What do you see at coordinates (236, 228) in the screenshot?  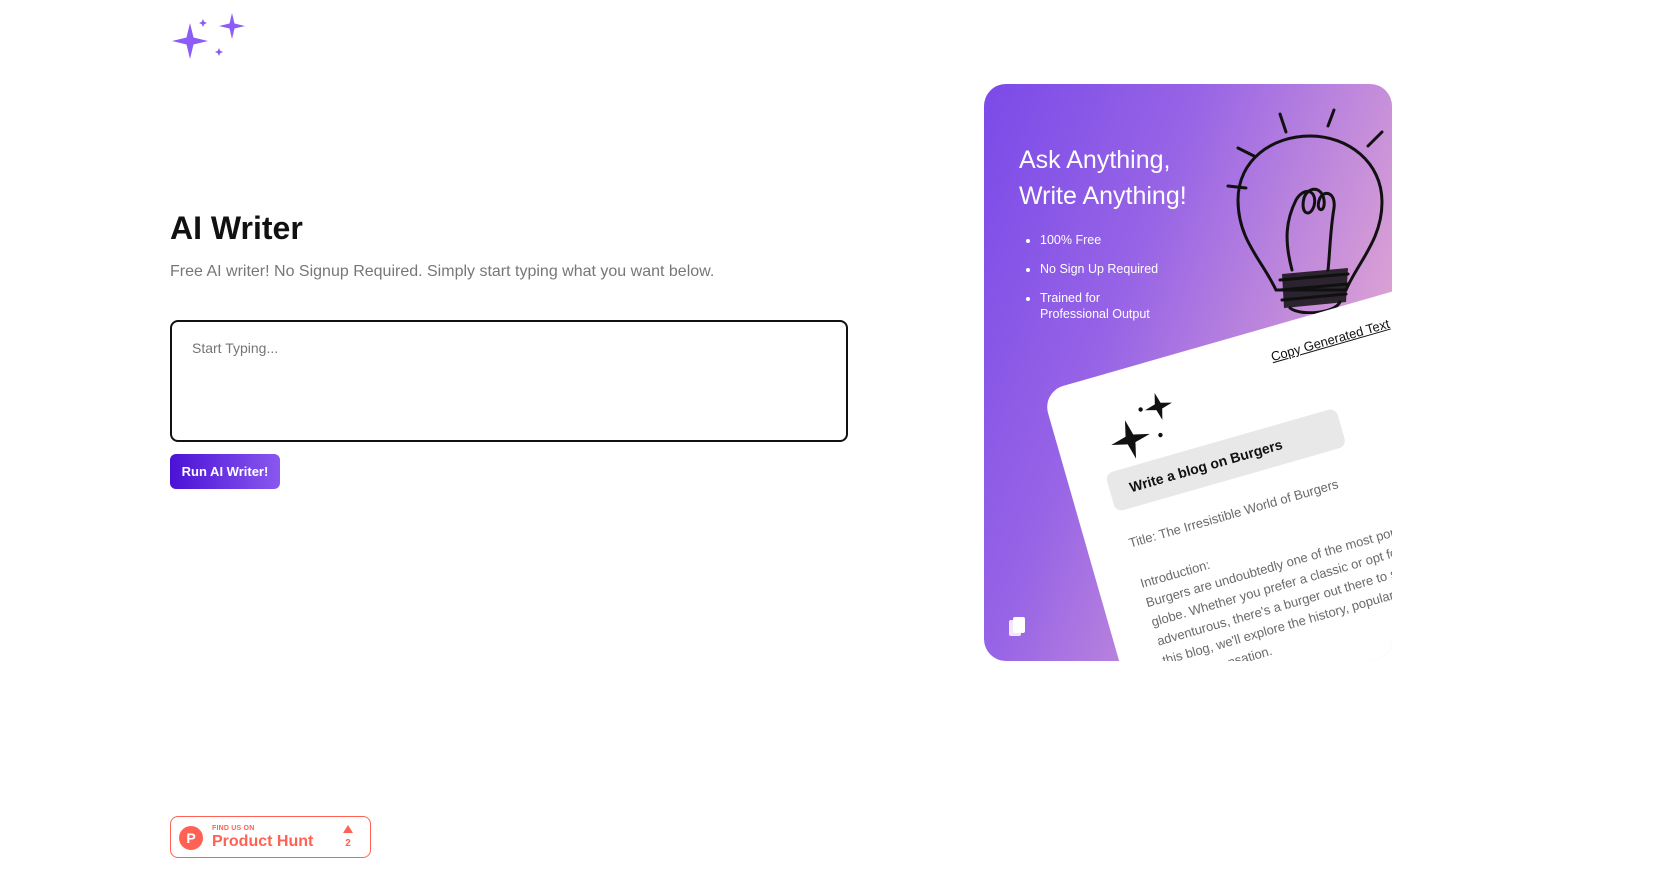 I see `page-title: AI Writer` at bounding box center [236, 228].